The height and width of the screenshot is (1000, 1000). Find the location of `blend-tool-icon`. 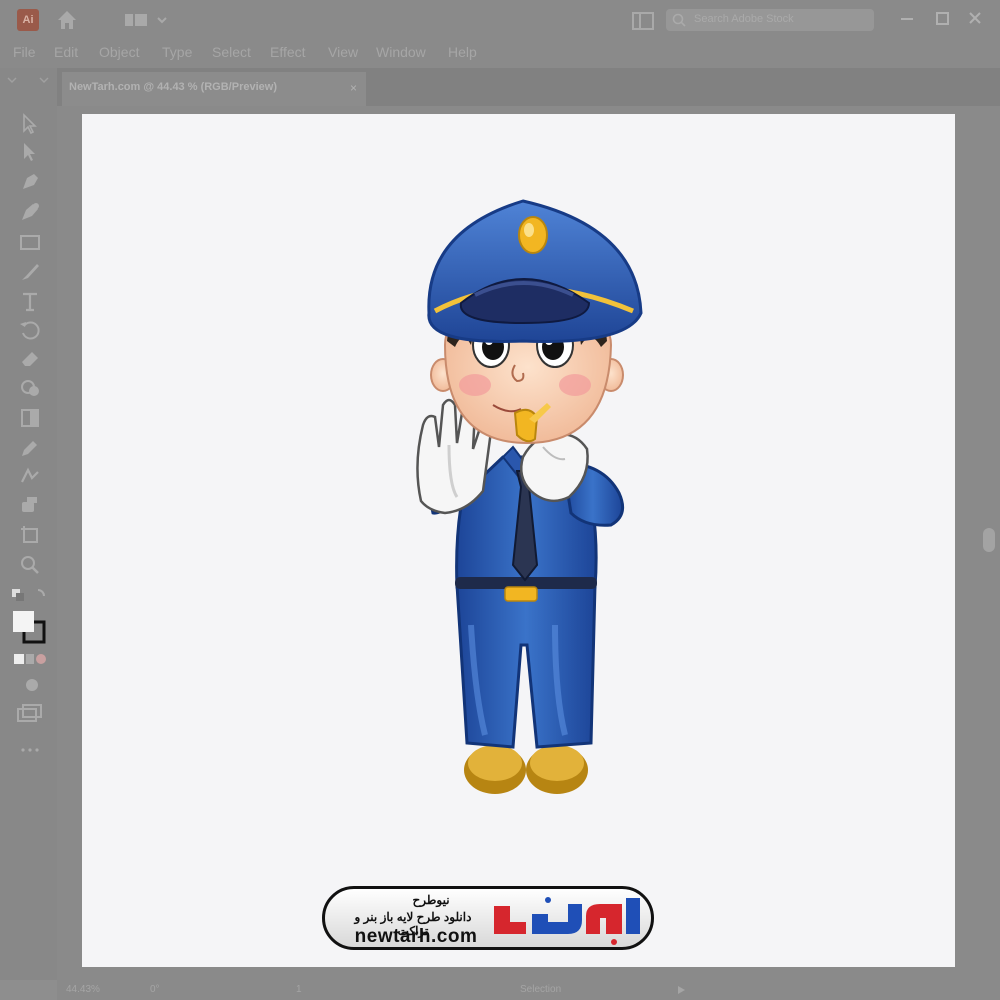

blend-tool-icon is located at coordinates (35, 477).